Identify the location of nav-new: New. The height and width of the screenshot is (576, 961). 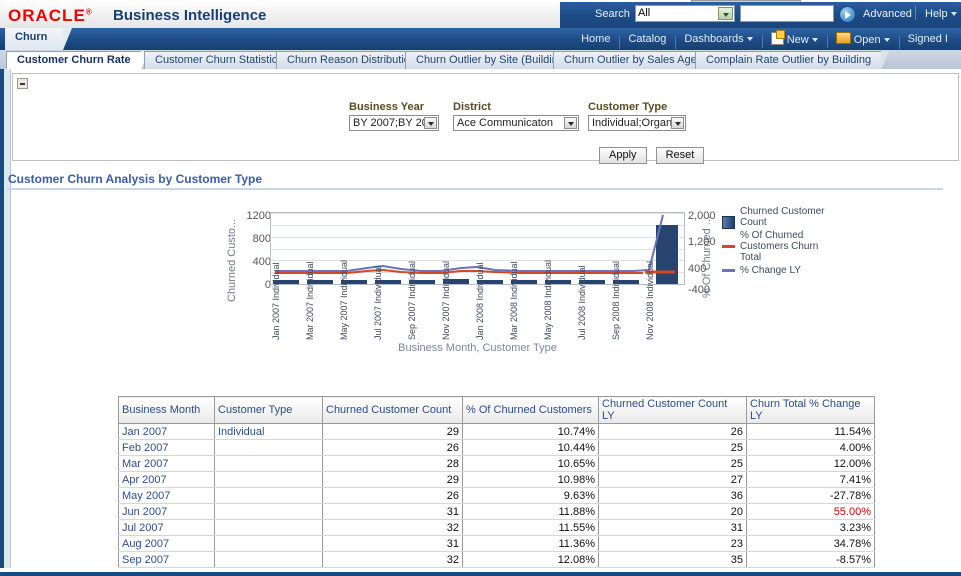
(794, 39).